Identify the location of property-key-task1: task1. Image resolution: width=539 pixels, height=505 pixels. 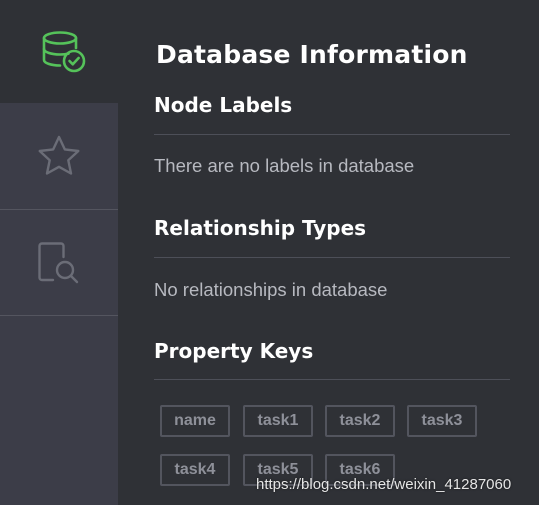
(278, 421).